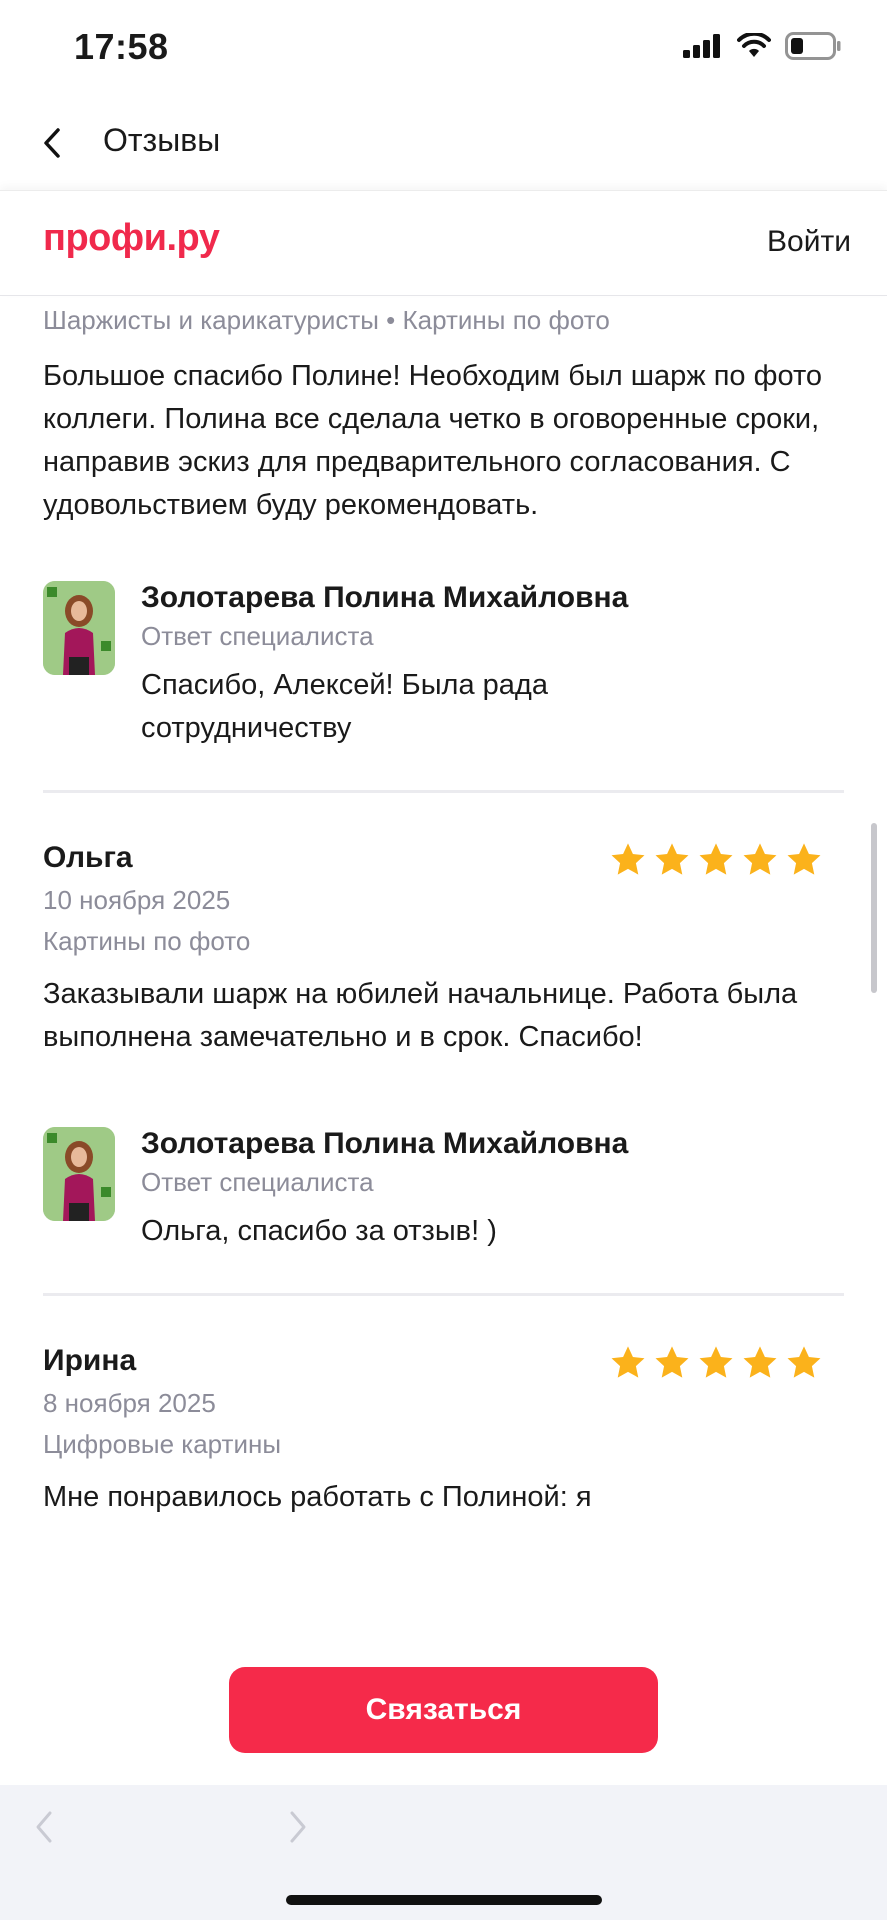  I want to click on profi-logo: профи.ру, so click(131, 238).